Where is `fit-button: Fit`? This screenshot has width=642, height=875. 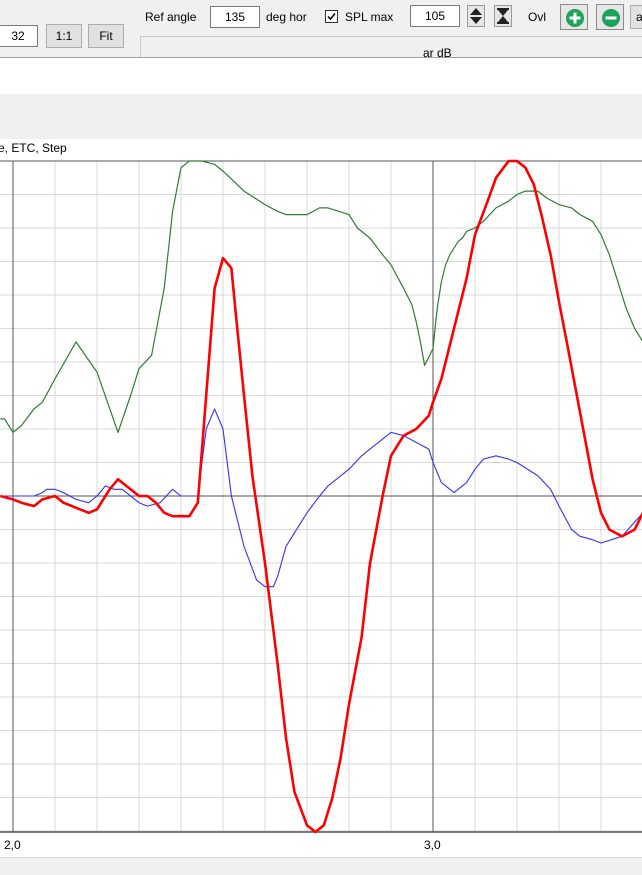 fit-button: Fit is located at coordinates (106, 36).